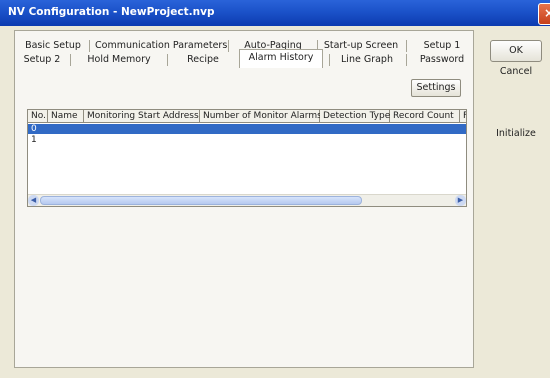  I want to click on column-header-monitoring-start-address: Monitoring Start Address, so click(142, 116).